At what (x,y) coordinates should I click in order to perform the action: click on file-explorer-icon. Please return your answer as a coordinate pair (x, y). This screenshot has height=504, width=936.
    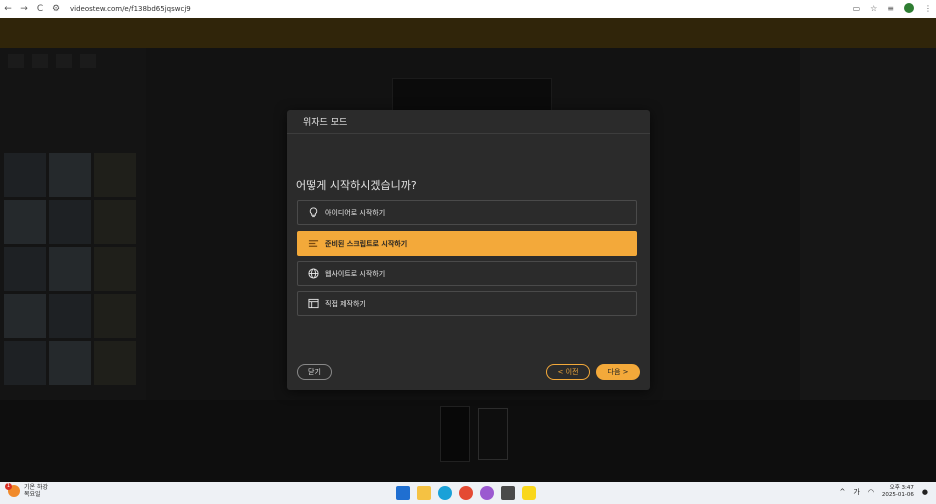
    Looking at the image, I should click on (424, 493).